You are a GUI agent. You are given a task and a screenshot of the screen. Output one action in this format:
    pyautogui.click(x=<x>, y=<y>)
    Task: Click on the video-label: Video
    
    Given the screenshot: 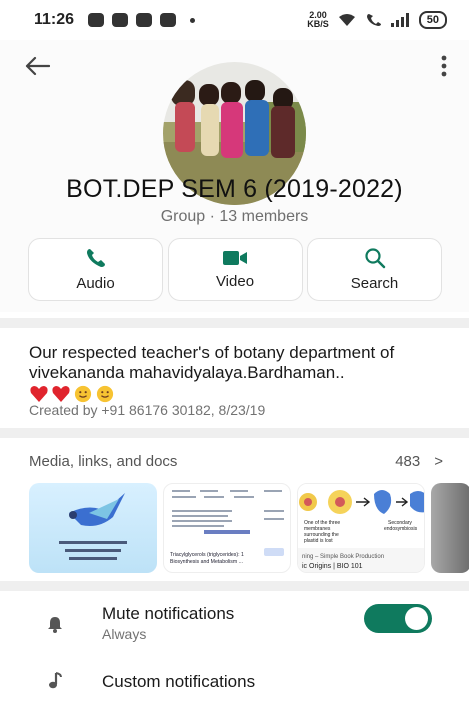 What is the action you would take?
    pyautogui.click(x=235, y=281)
    